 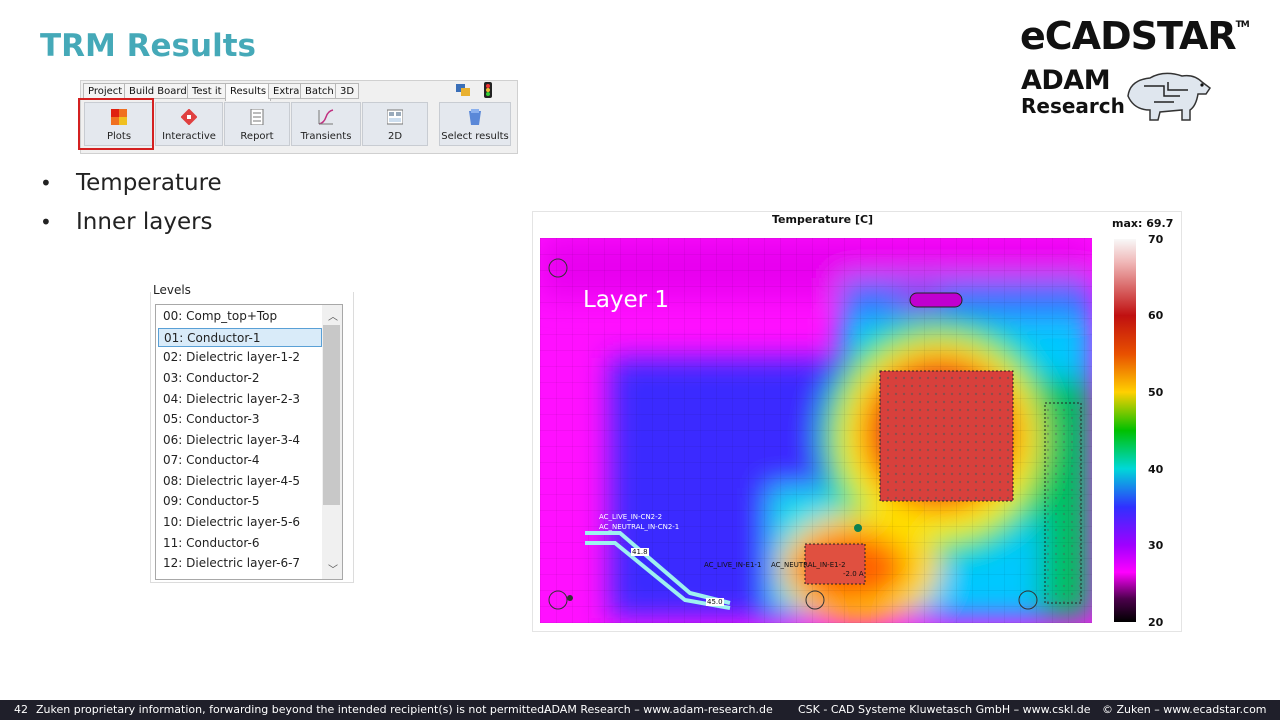 I want to click on report-button: Report, so click(x=257, y=124).